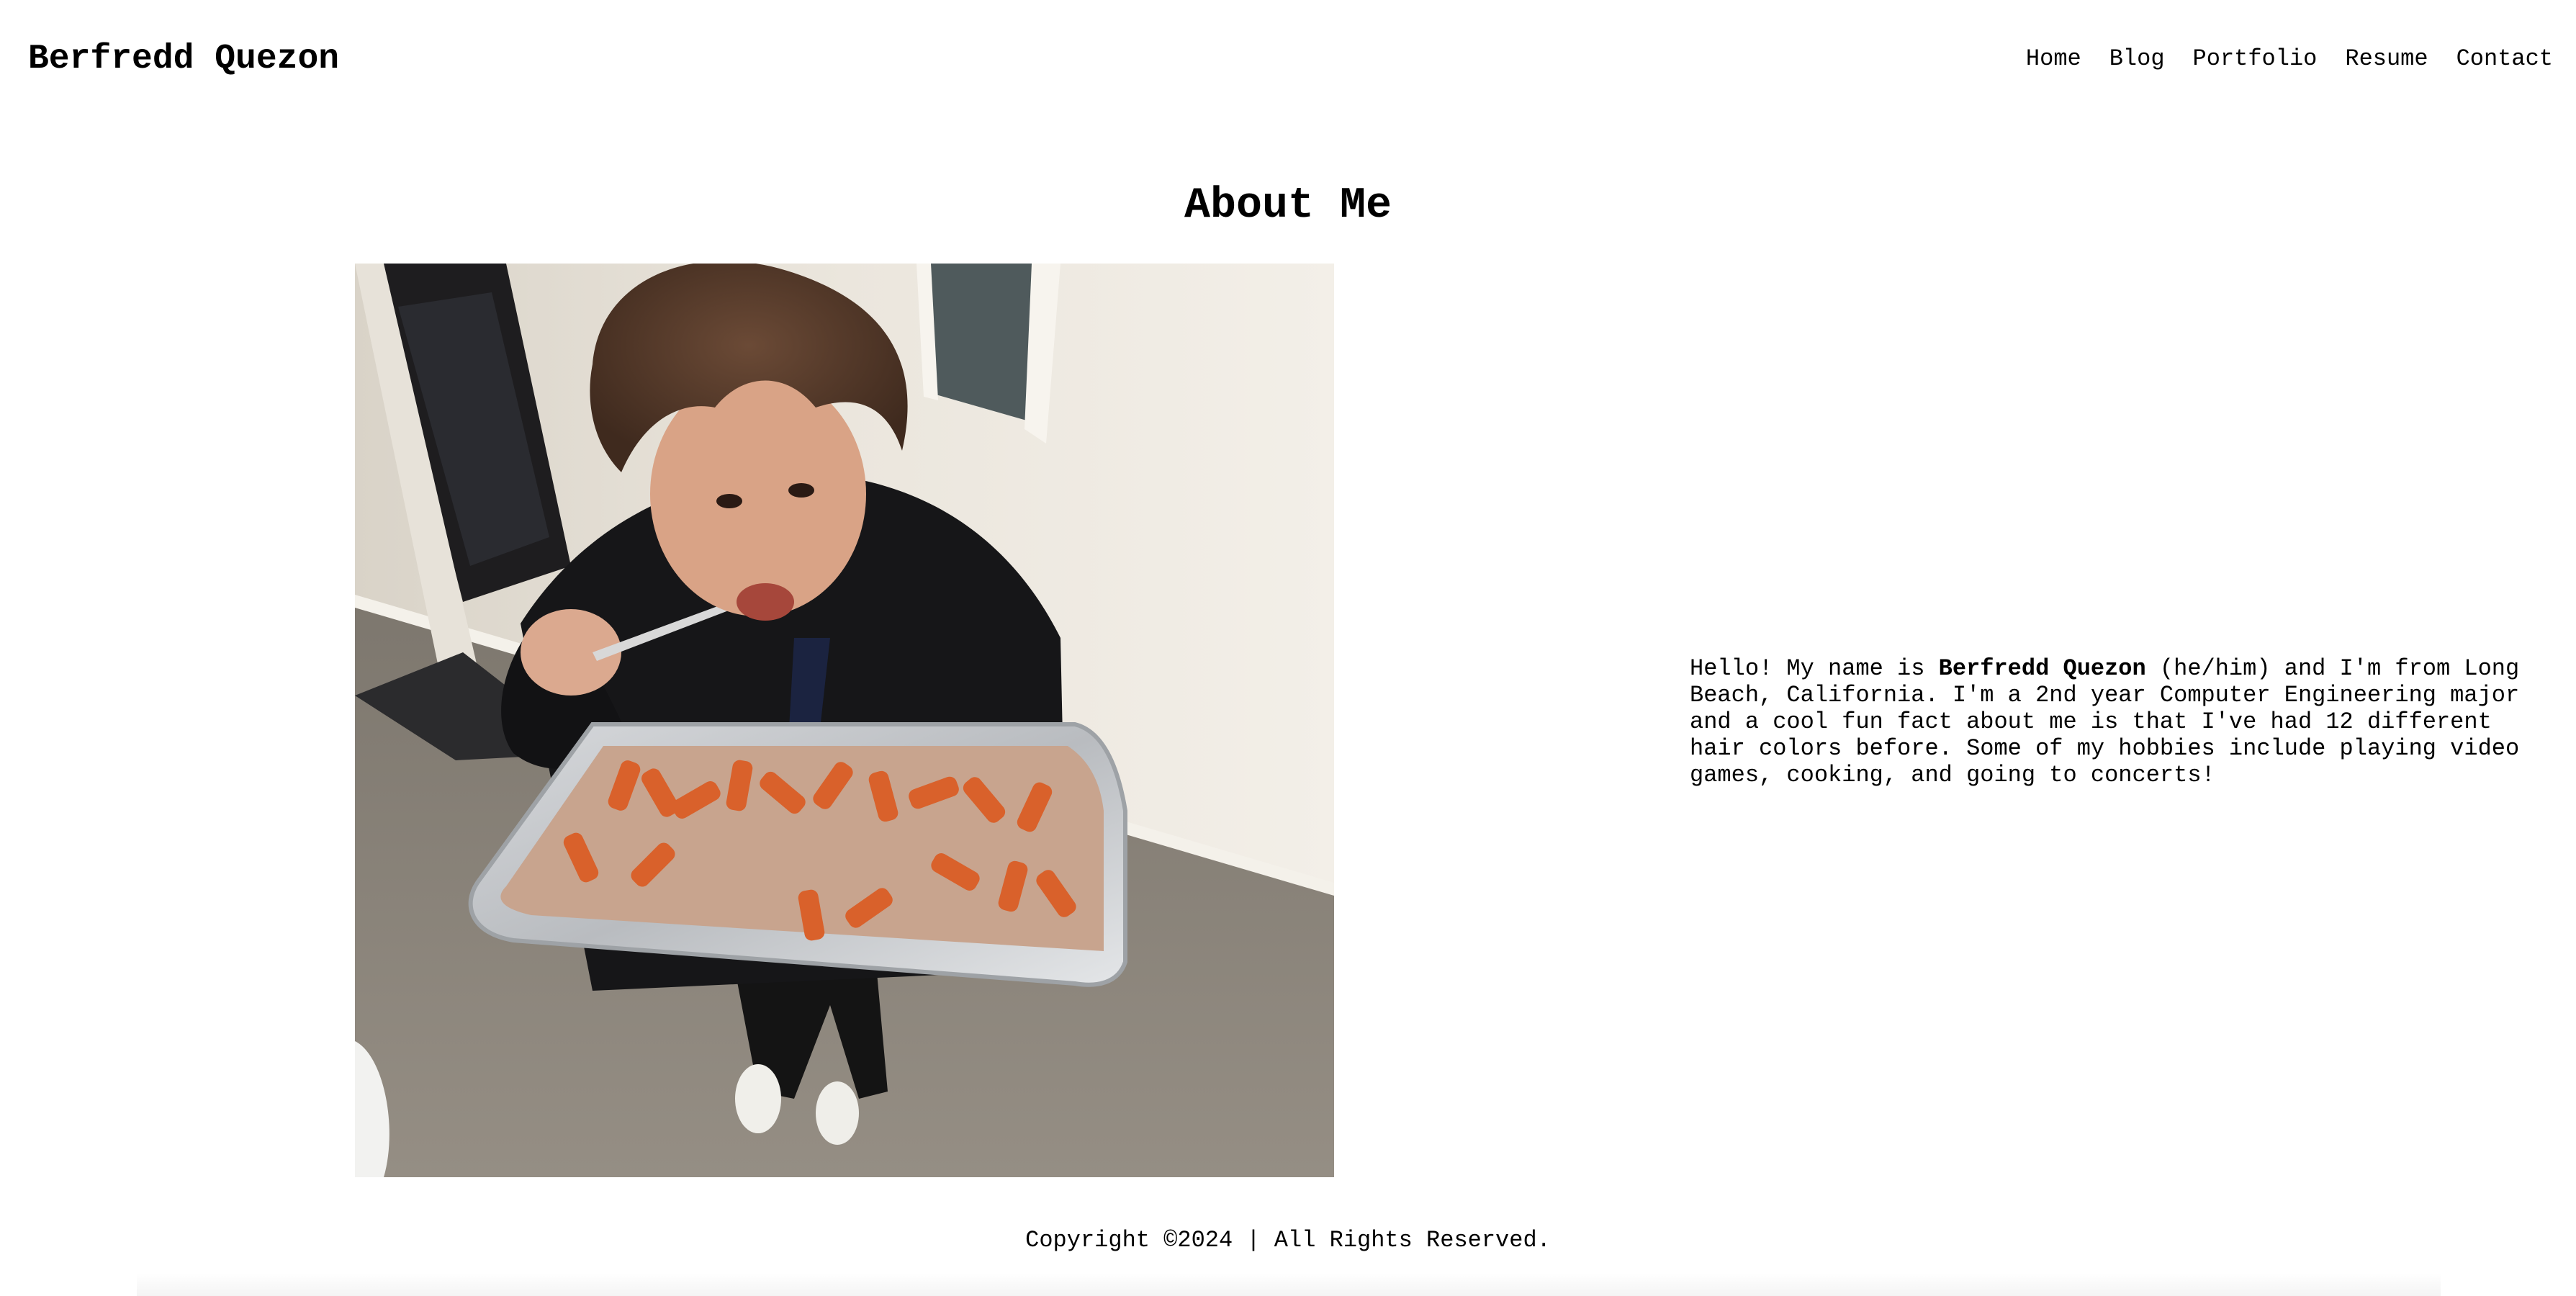 The width and height of the screenshot is (2576, 1296). Describe the element at coordinates (183, 59) in the screenshot. I see `site-title: Berfredd Quezon` at that location.